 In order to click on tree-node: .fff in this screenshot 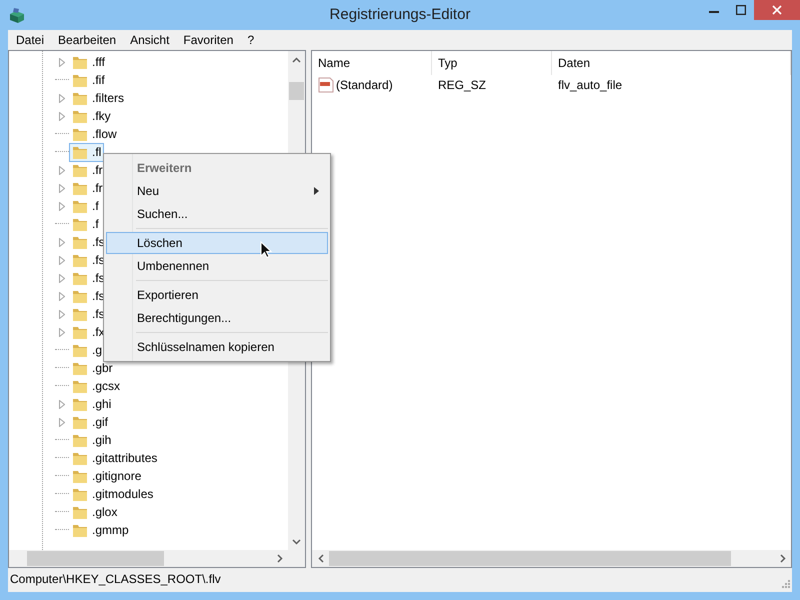, I will do `click(88, 62)`.